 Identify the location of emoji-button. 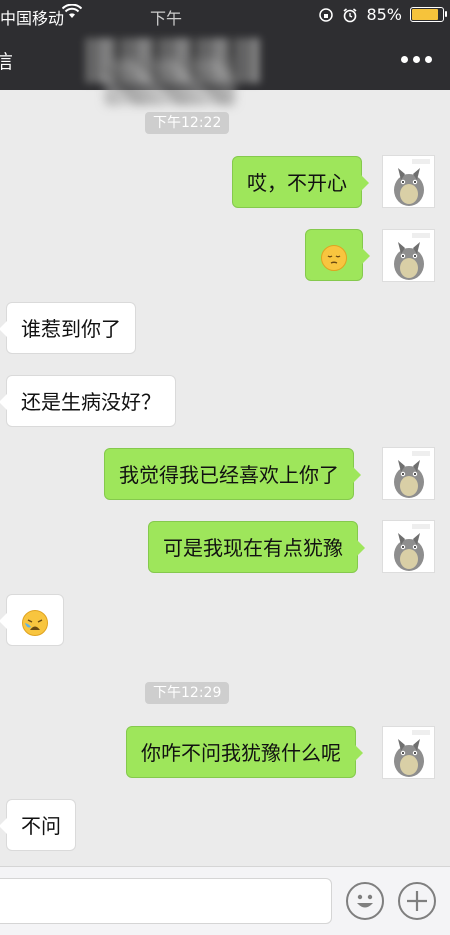
(365, 901).